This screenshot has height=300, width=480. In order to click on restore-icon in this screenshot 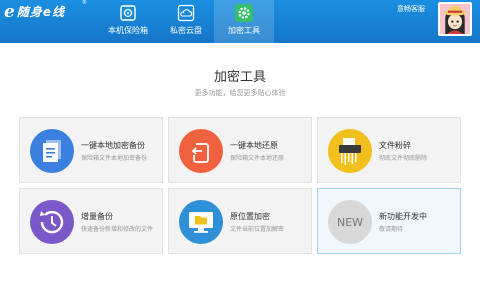, I will do `click(201, 151)`.